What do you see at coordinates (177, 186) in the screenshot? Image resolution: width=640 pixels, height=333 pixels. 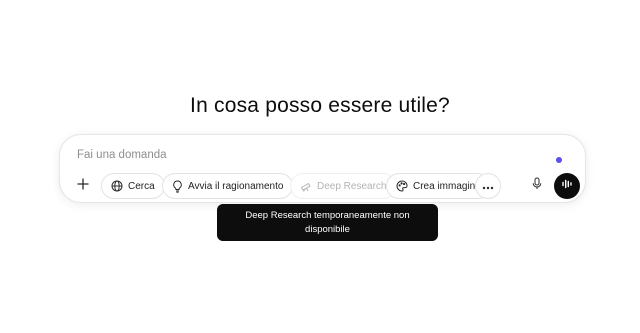 I see `lightbulb-icon` at bounding box center [177, 186].